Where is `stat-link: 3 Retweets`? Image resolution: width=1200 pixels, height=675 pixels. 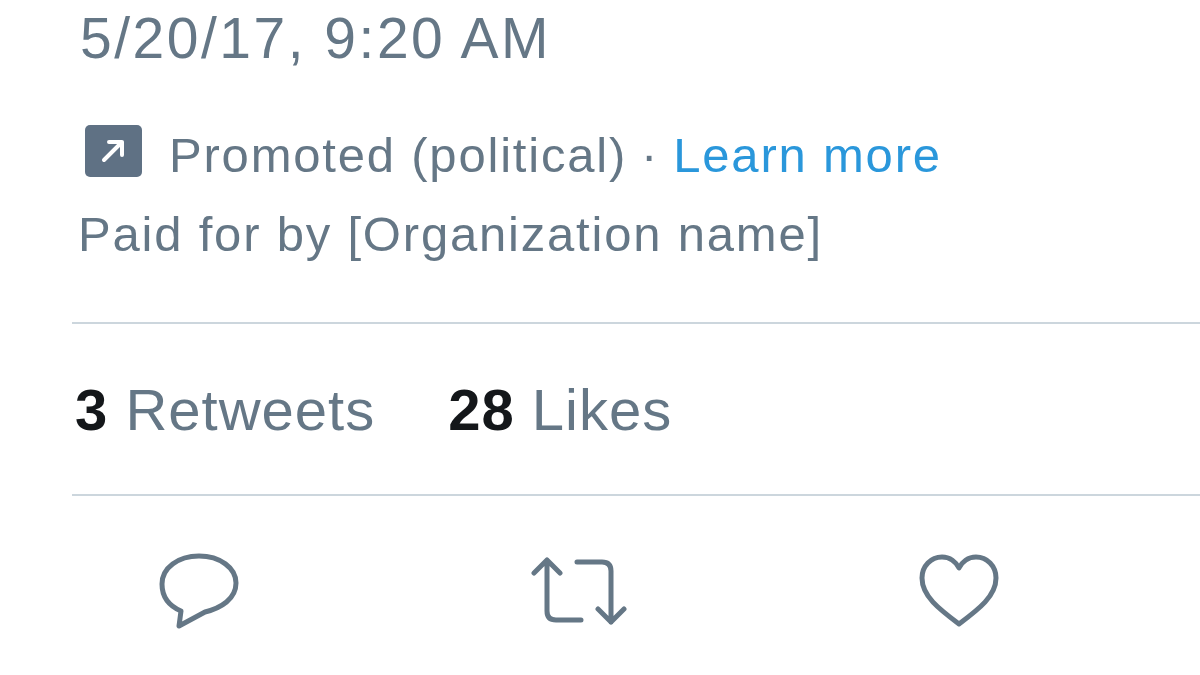 stat-link: 3 Retweets is located at coordinates (225, 410).